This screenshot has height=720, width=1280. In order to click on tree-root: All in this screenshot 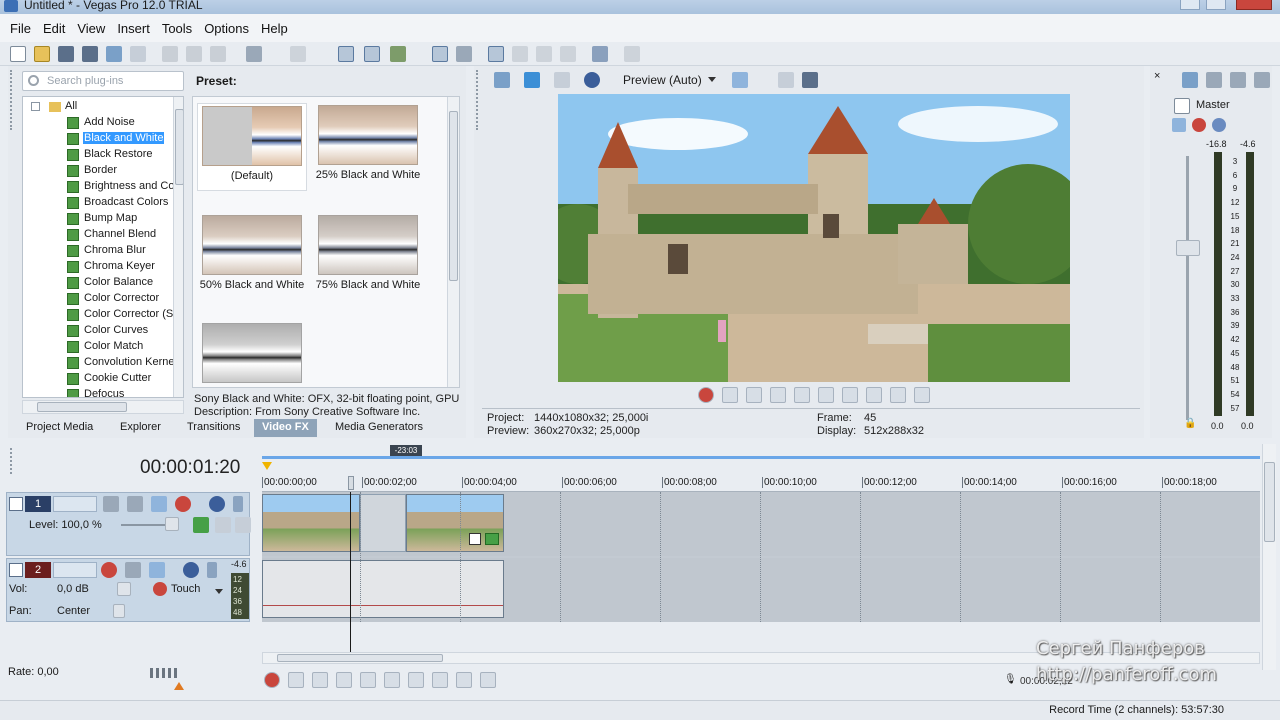, I will do `click(98, 107)`.